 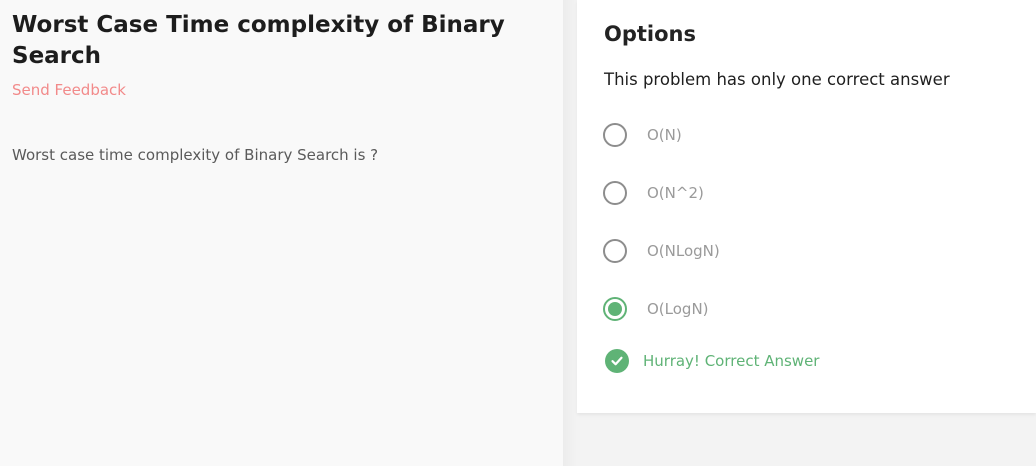 What do you see at coordinates (777, 79) in the screenshot?
I see `options-subtitle: This problem has only one correct answer` at bounding box center [777, 79].